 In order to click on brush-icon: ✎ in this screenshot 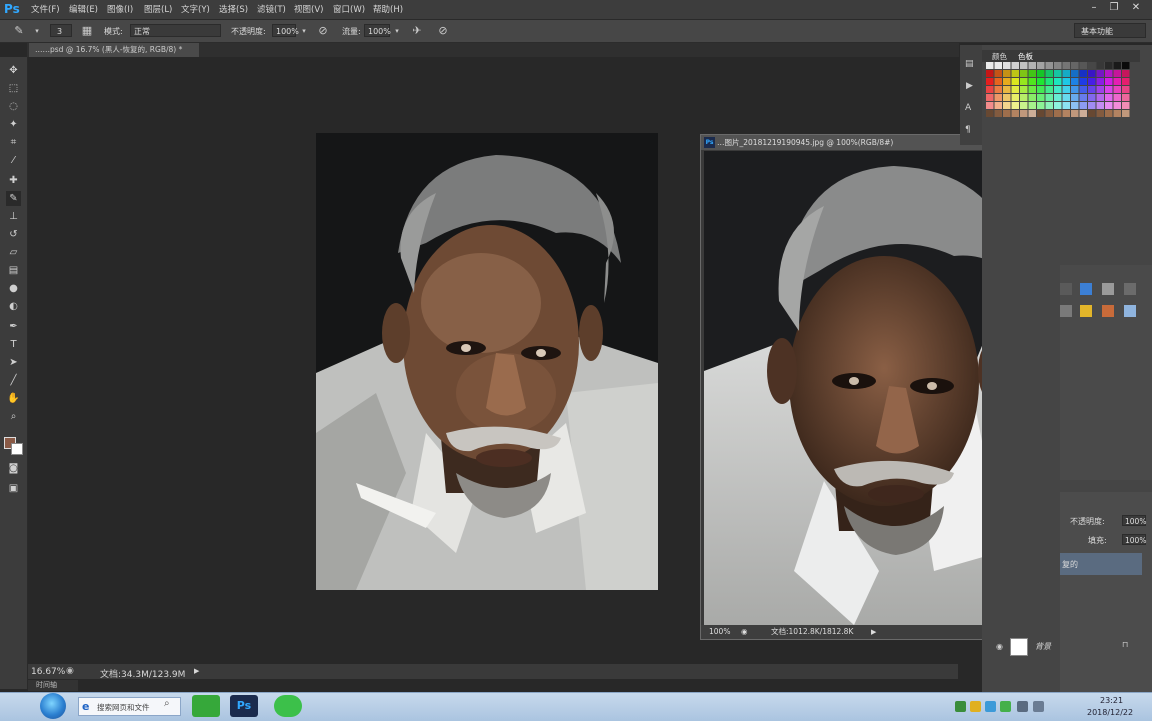, I will do `click(13, 198)`.